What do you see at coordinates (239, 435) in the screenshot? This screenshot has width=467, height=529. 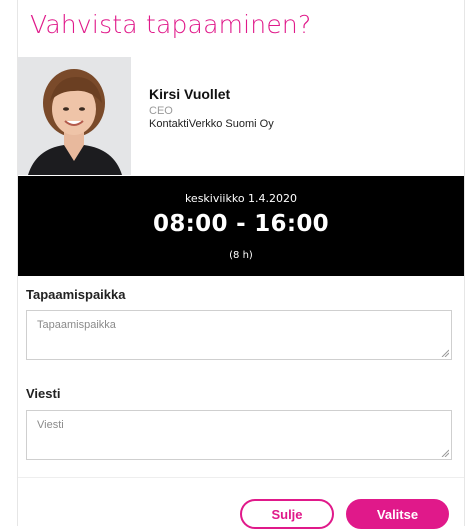 I see `message-textarea: Viesti` at bounding box center [239, 435].